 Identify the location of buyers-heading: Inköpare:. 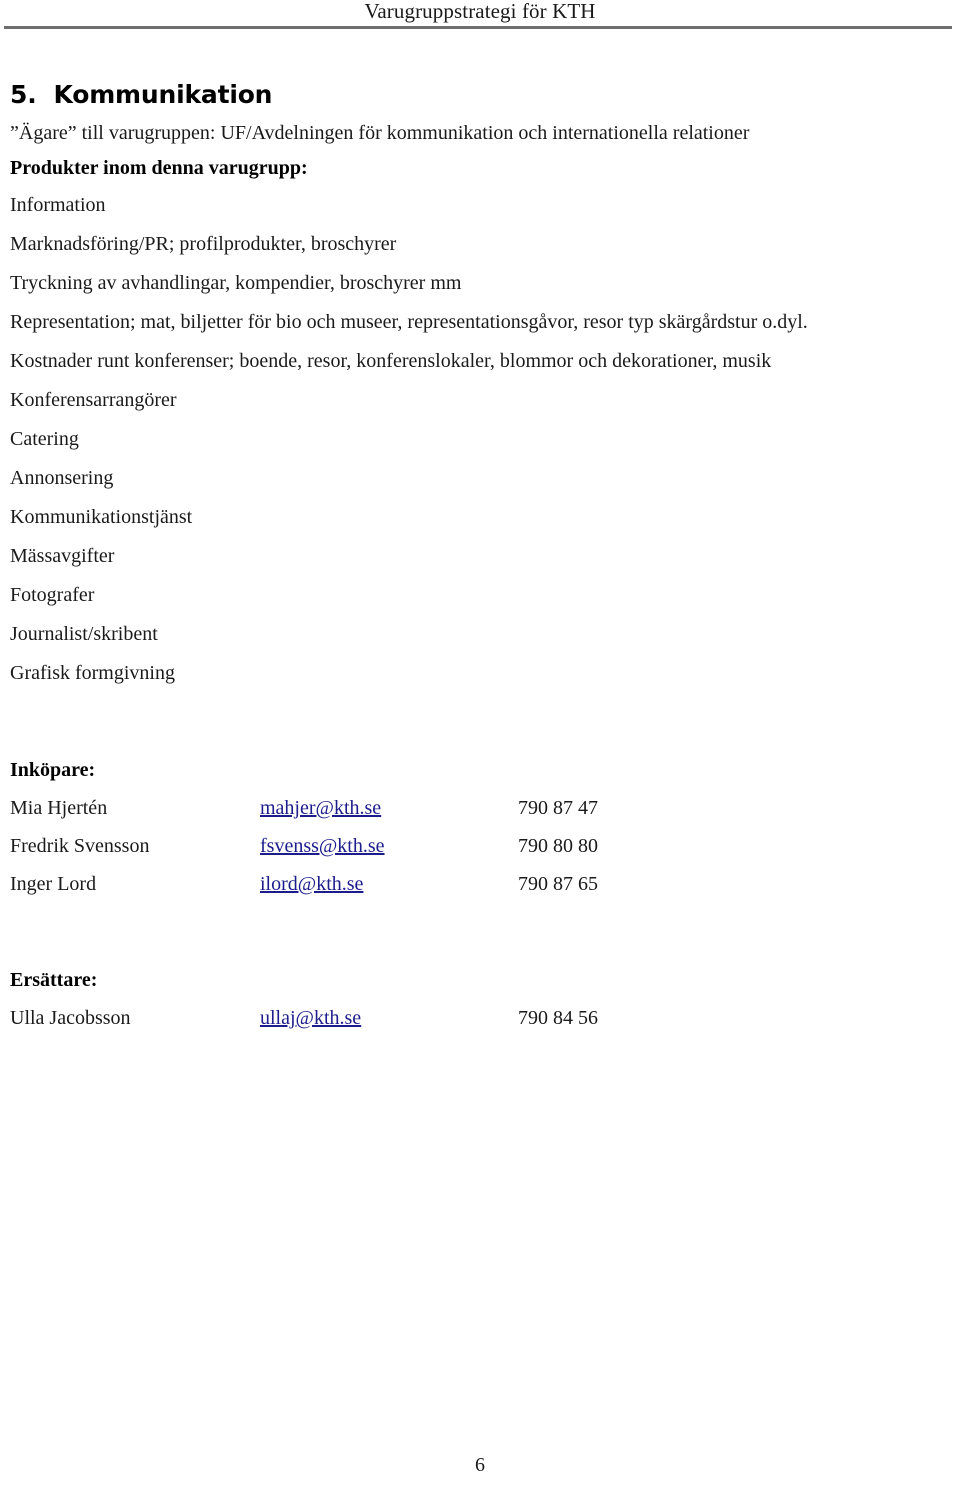
(53, 770).